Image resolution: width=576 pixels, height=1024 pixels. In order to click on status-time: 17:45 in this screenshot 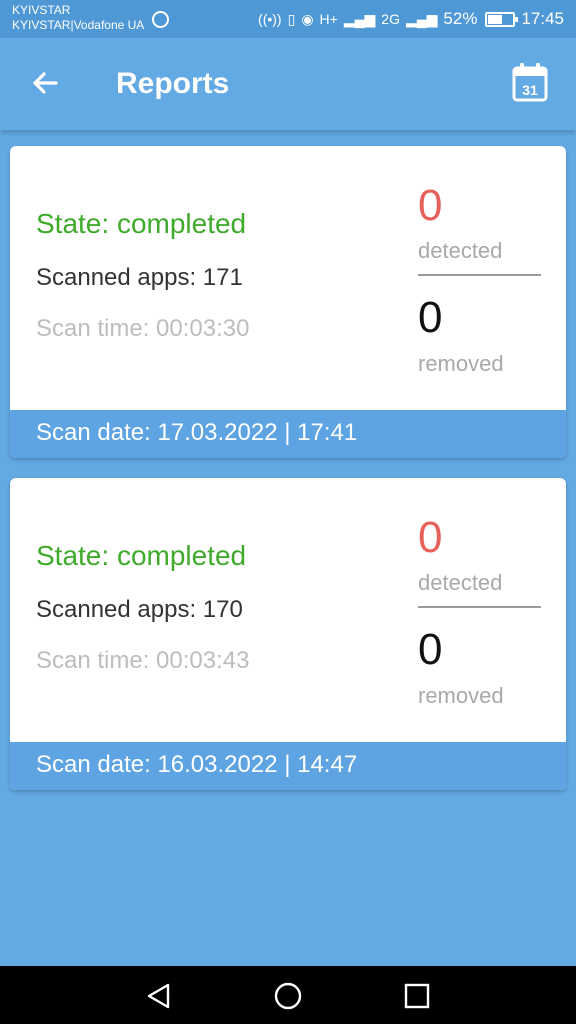, I will do `click(542, 18)`.